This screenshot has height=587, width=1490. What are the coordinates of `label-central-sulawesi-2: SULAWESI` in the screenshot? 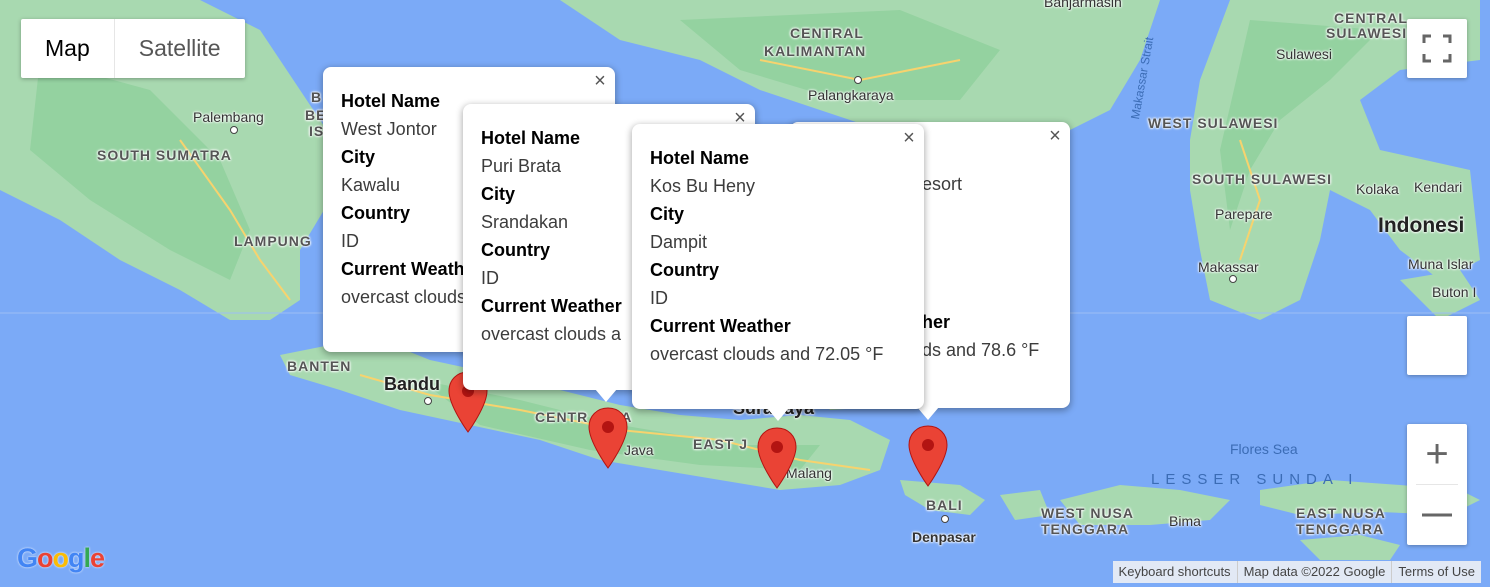 It's located at (1367, 33).